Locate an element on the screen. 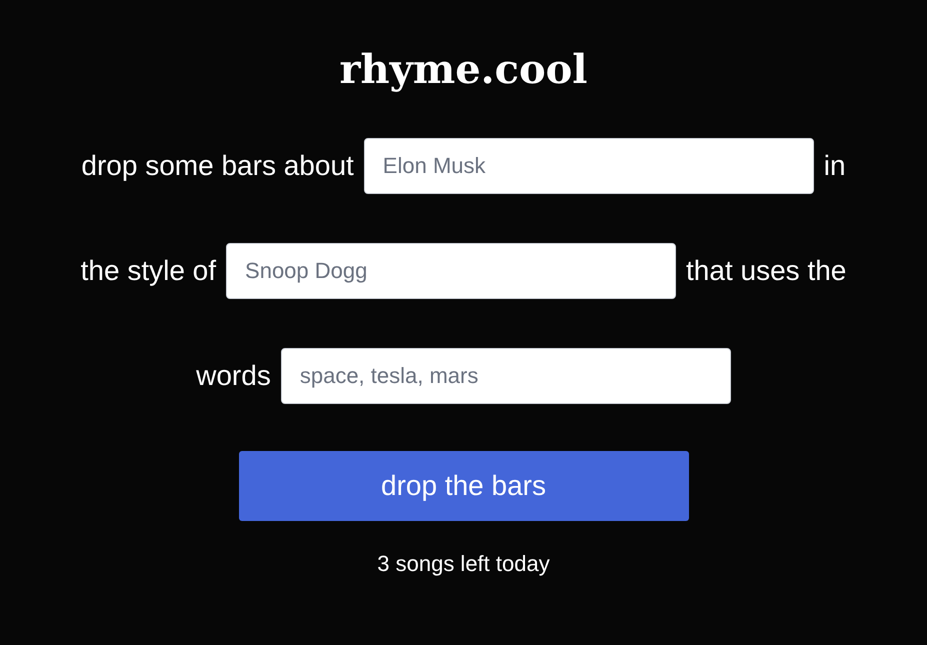  input-field: Snoop Dogg is located at coordinates (451, 271).